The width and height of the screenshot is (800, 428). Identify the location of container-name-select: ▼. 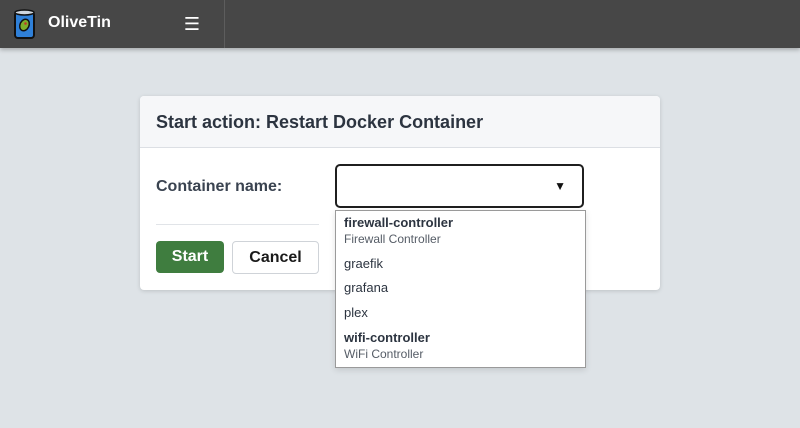
(459, 186).